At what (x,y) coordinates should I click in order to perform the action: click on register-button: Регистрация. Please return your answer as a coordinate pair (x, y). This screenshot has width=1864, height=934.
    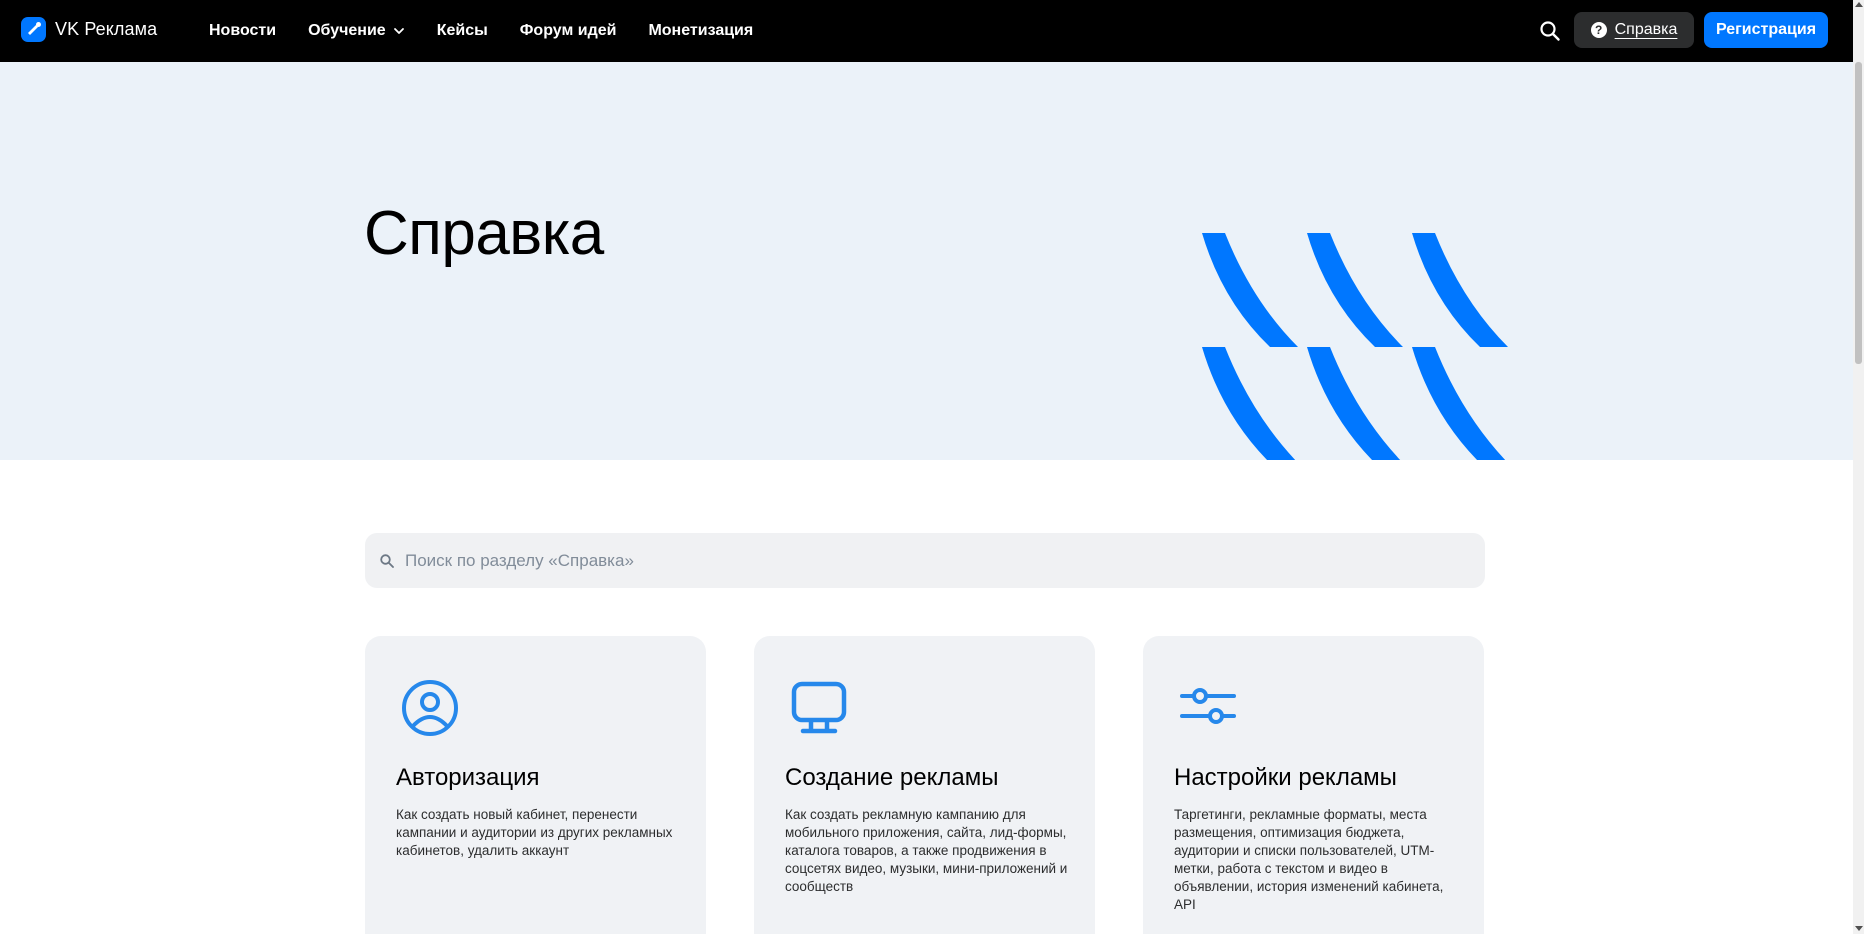
    Looking at the image, I should click on (1766, 30).